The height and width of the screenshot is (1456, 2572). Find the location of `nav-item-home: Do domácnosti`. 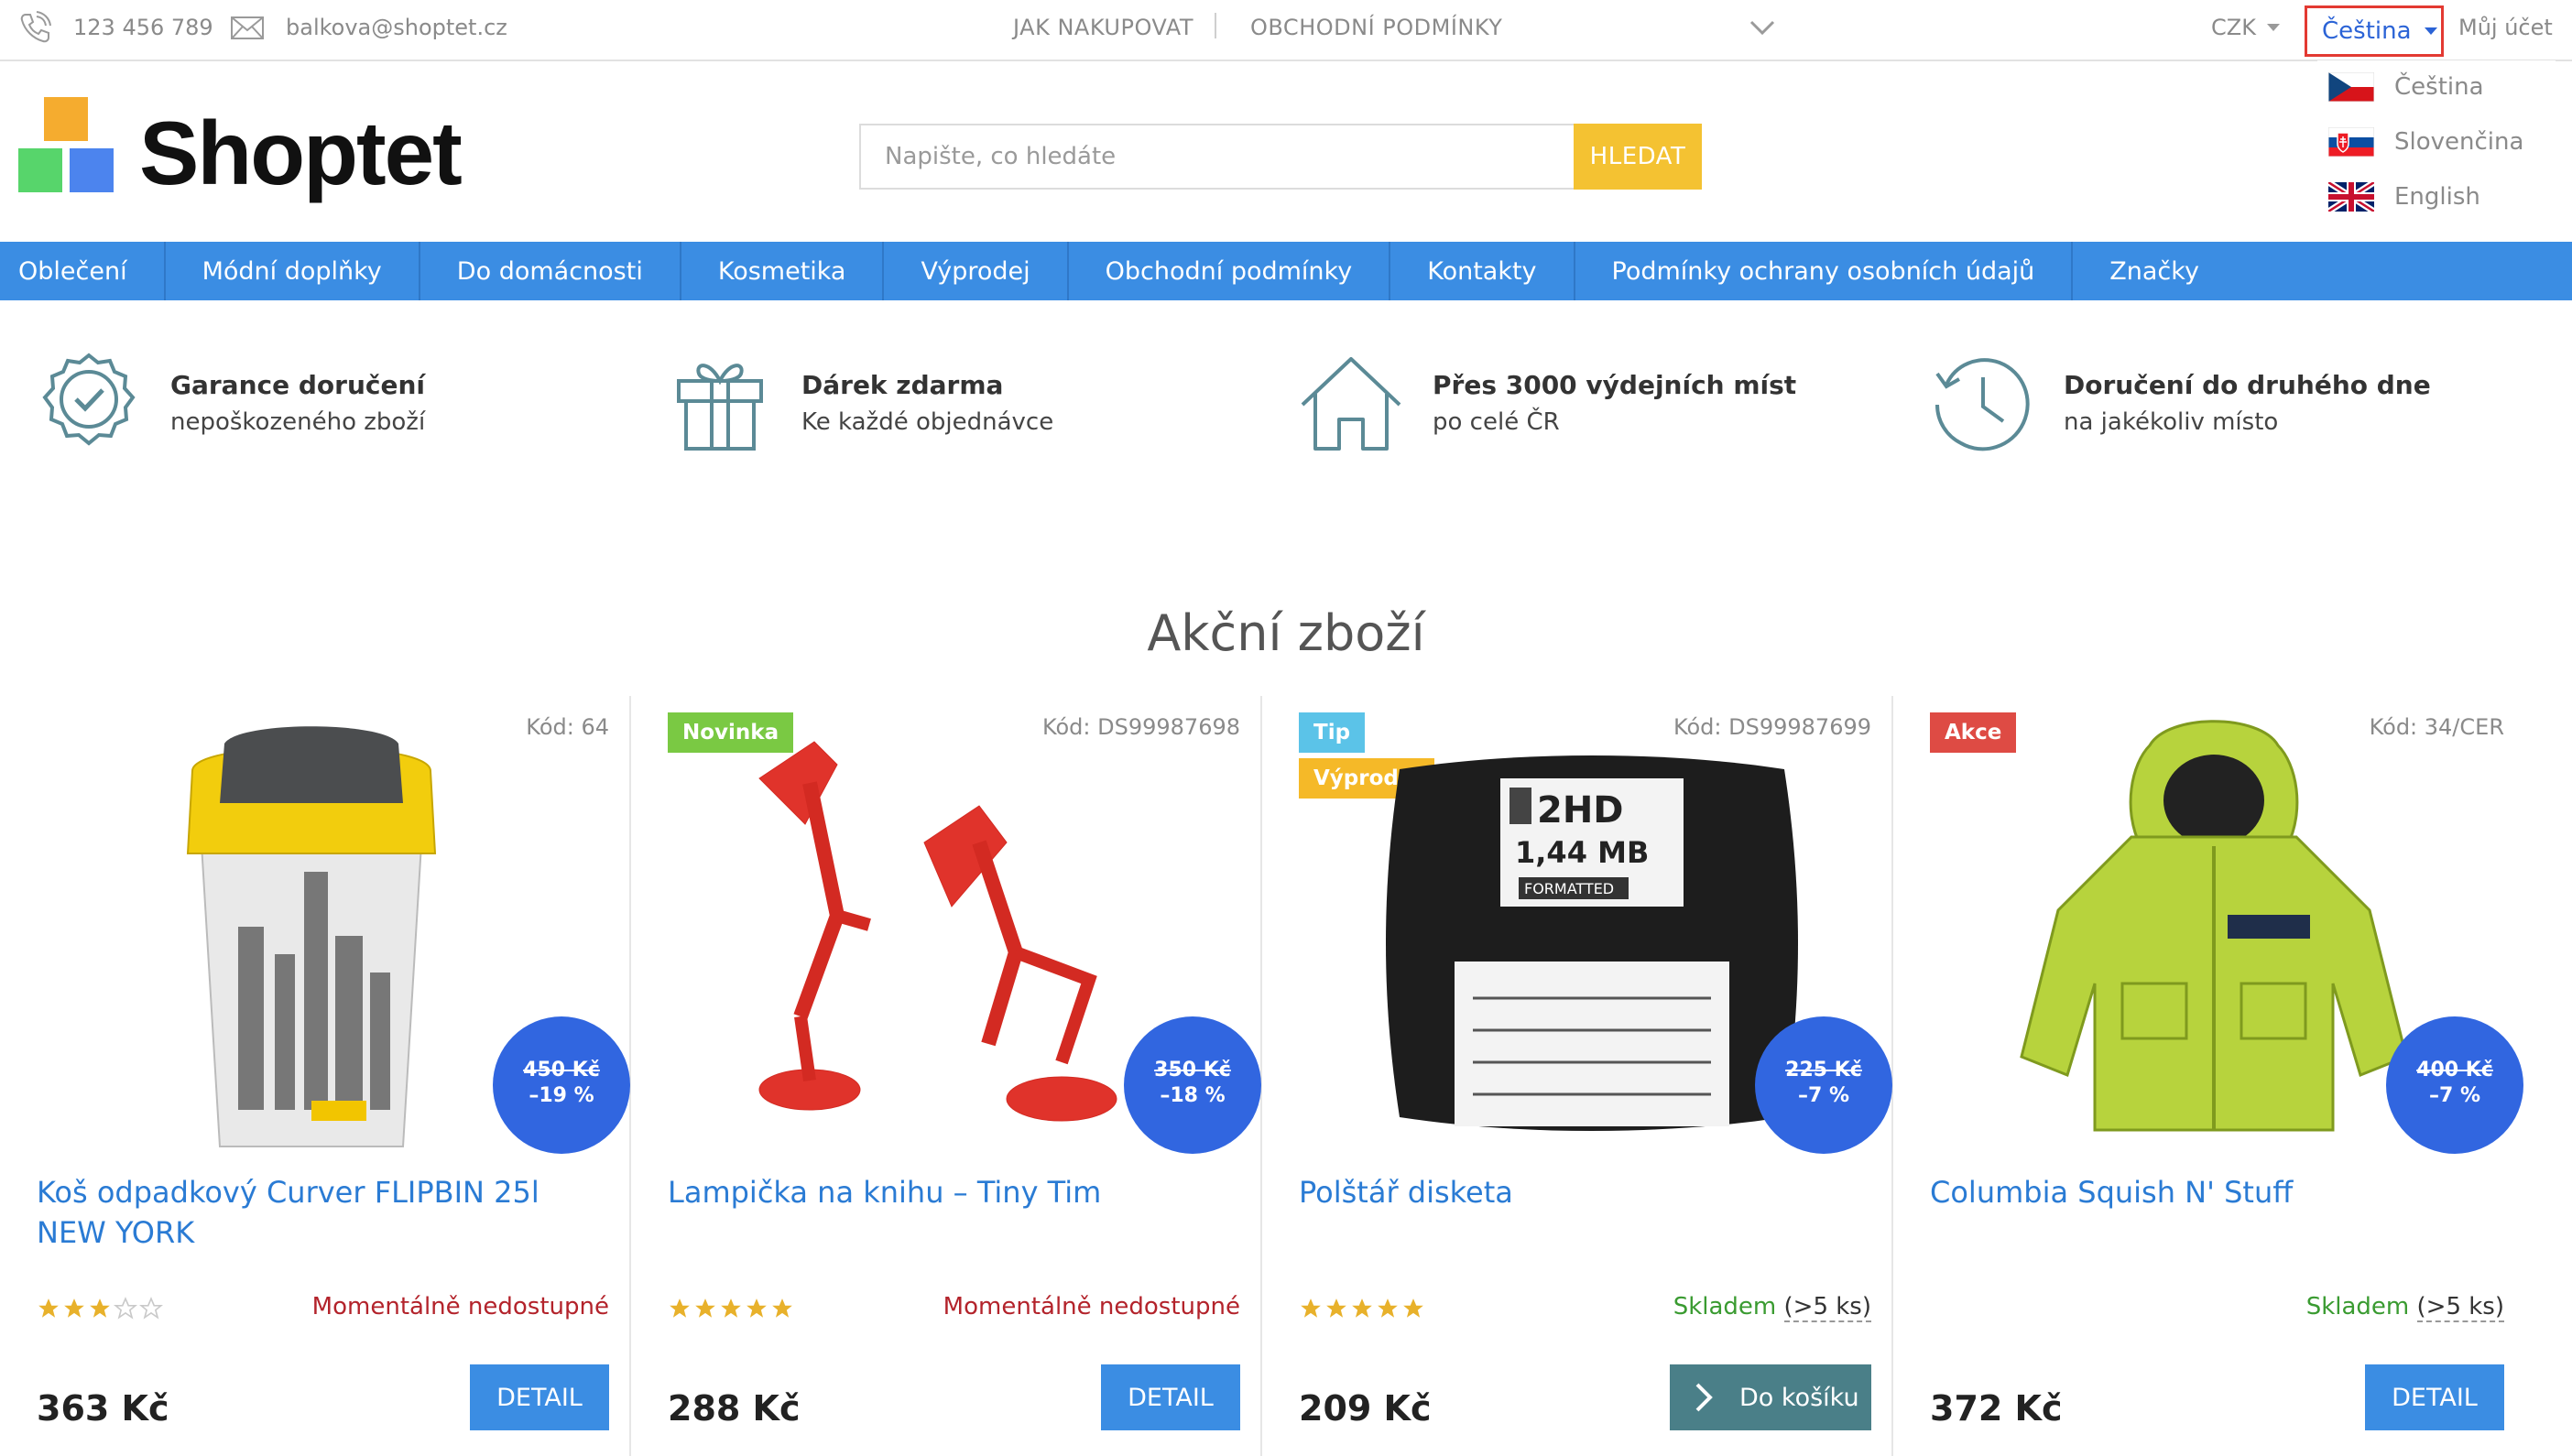

nav-item-home: Do domácnosti is located at coordinates (550, 271).